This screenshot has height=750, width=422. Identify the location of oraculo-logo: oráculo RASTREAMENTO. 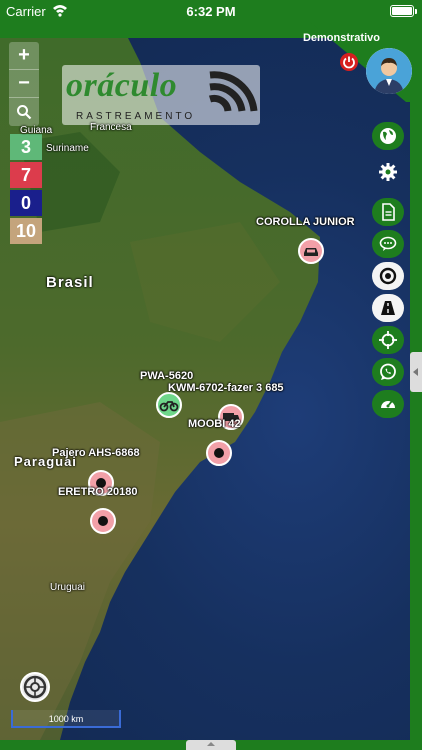
(161, 95).